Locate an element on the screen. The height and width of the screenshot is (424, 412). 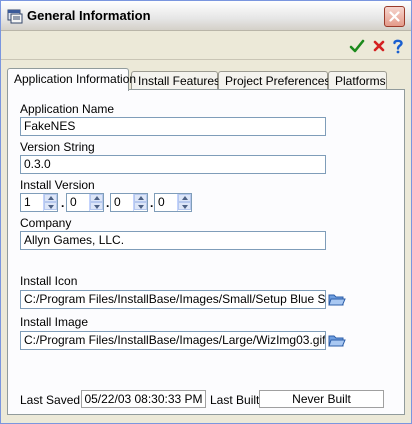
red-x-icon is located at coordinates (379, 46).